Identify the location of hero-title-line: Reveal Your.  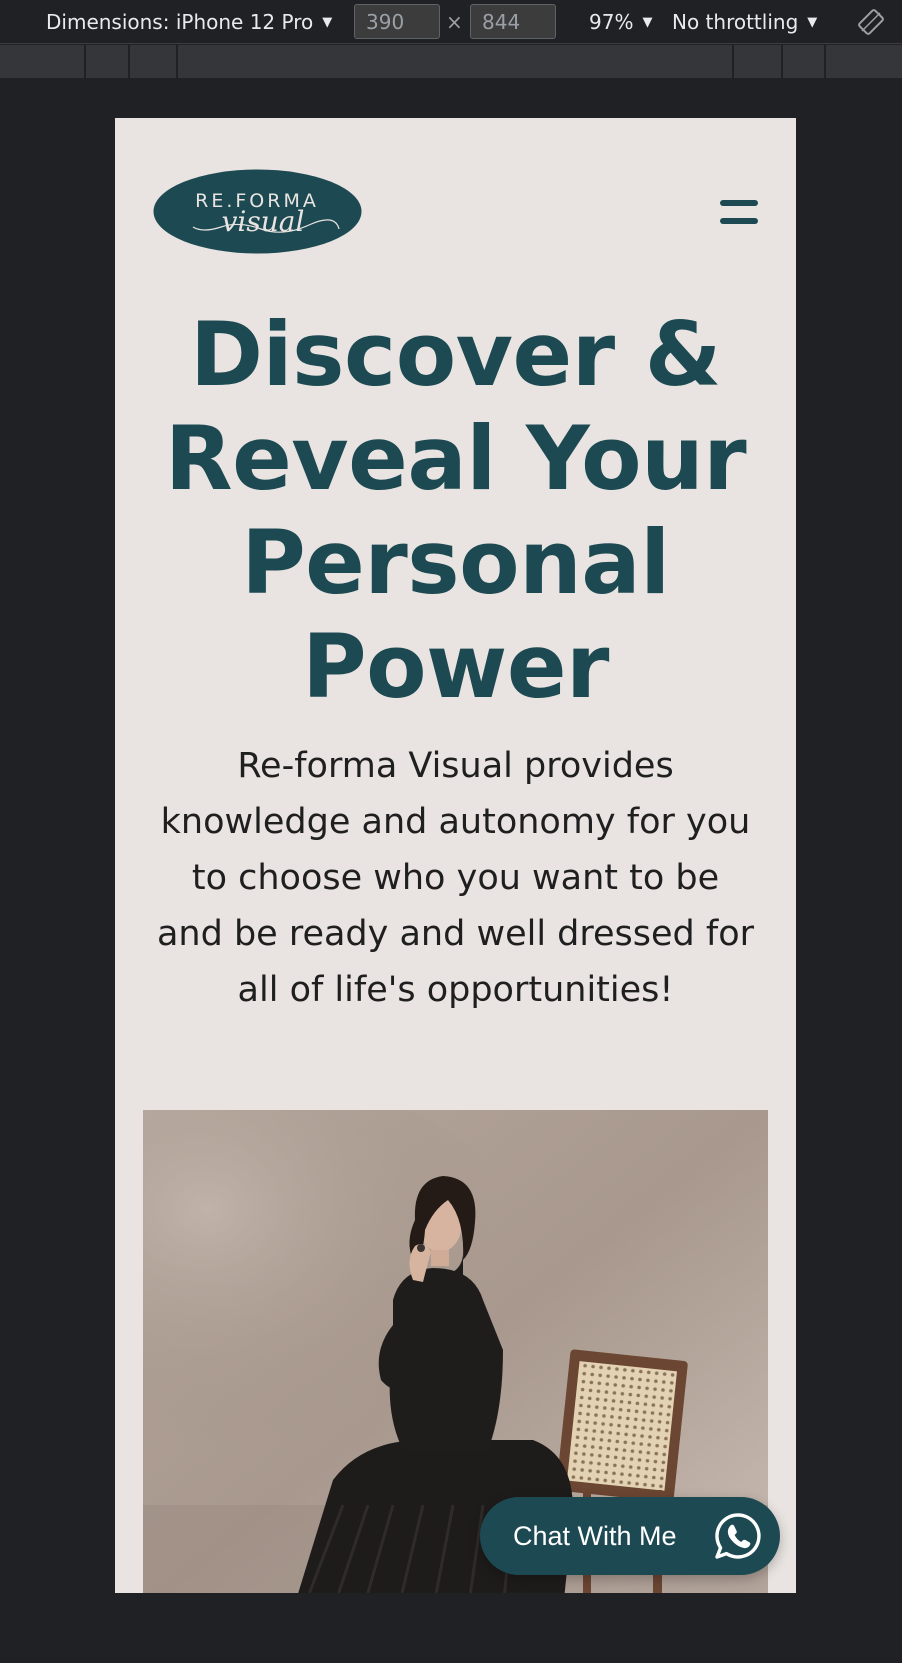
(455, 458).